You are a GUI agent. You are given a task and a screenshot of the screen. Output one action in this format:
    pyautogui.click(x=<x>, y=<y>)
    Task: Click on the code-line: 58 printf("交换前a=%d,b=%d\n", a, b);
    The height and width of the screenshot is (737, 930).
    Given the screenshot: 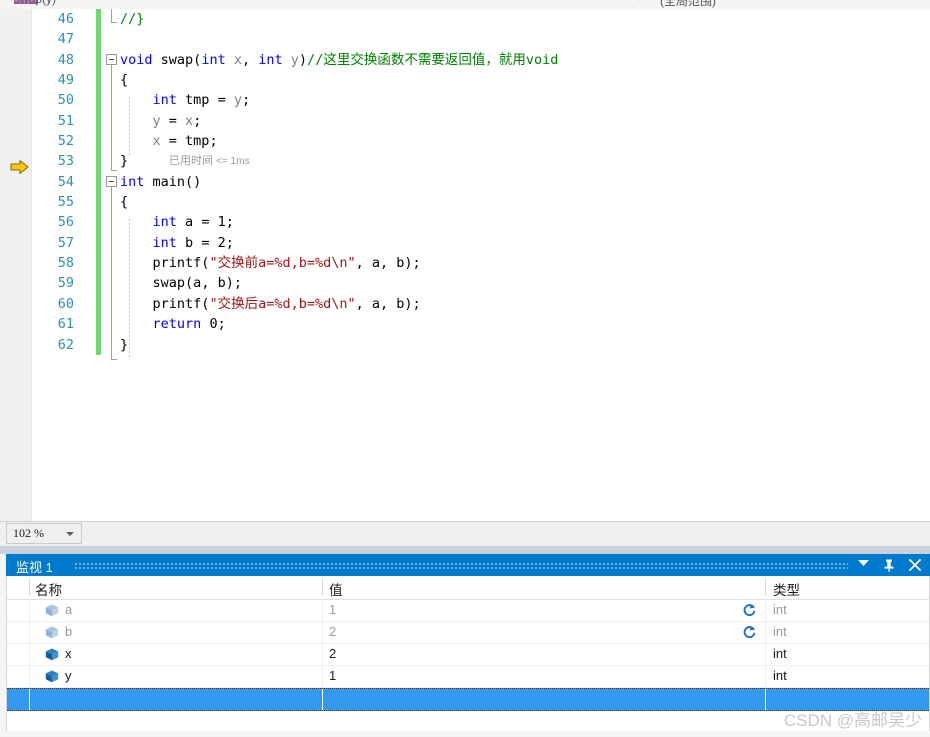 What is the action you would take?
    pyautogui.click(x=481, y=263)
    